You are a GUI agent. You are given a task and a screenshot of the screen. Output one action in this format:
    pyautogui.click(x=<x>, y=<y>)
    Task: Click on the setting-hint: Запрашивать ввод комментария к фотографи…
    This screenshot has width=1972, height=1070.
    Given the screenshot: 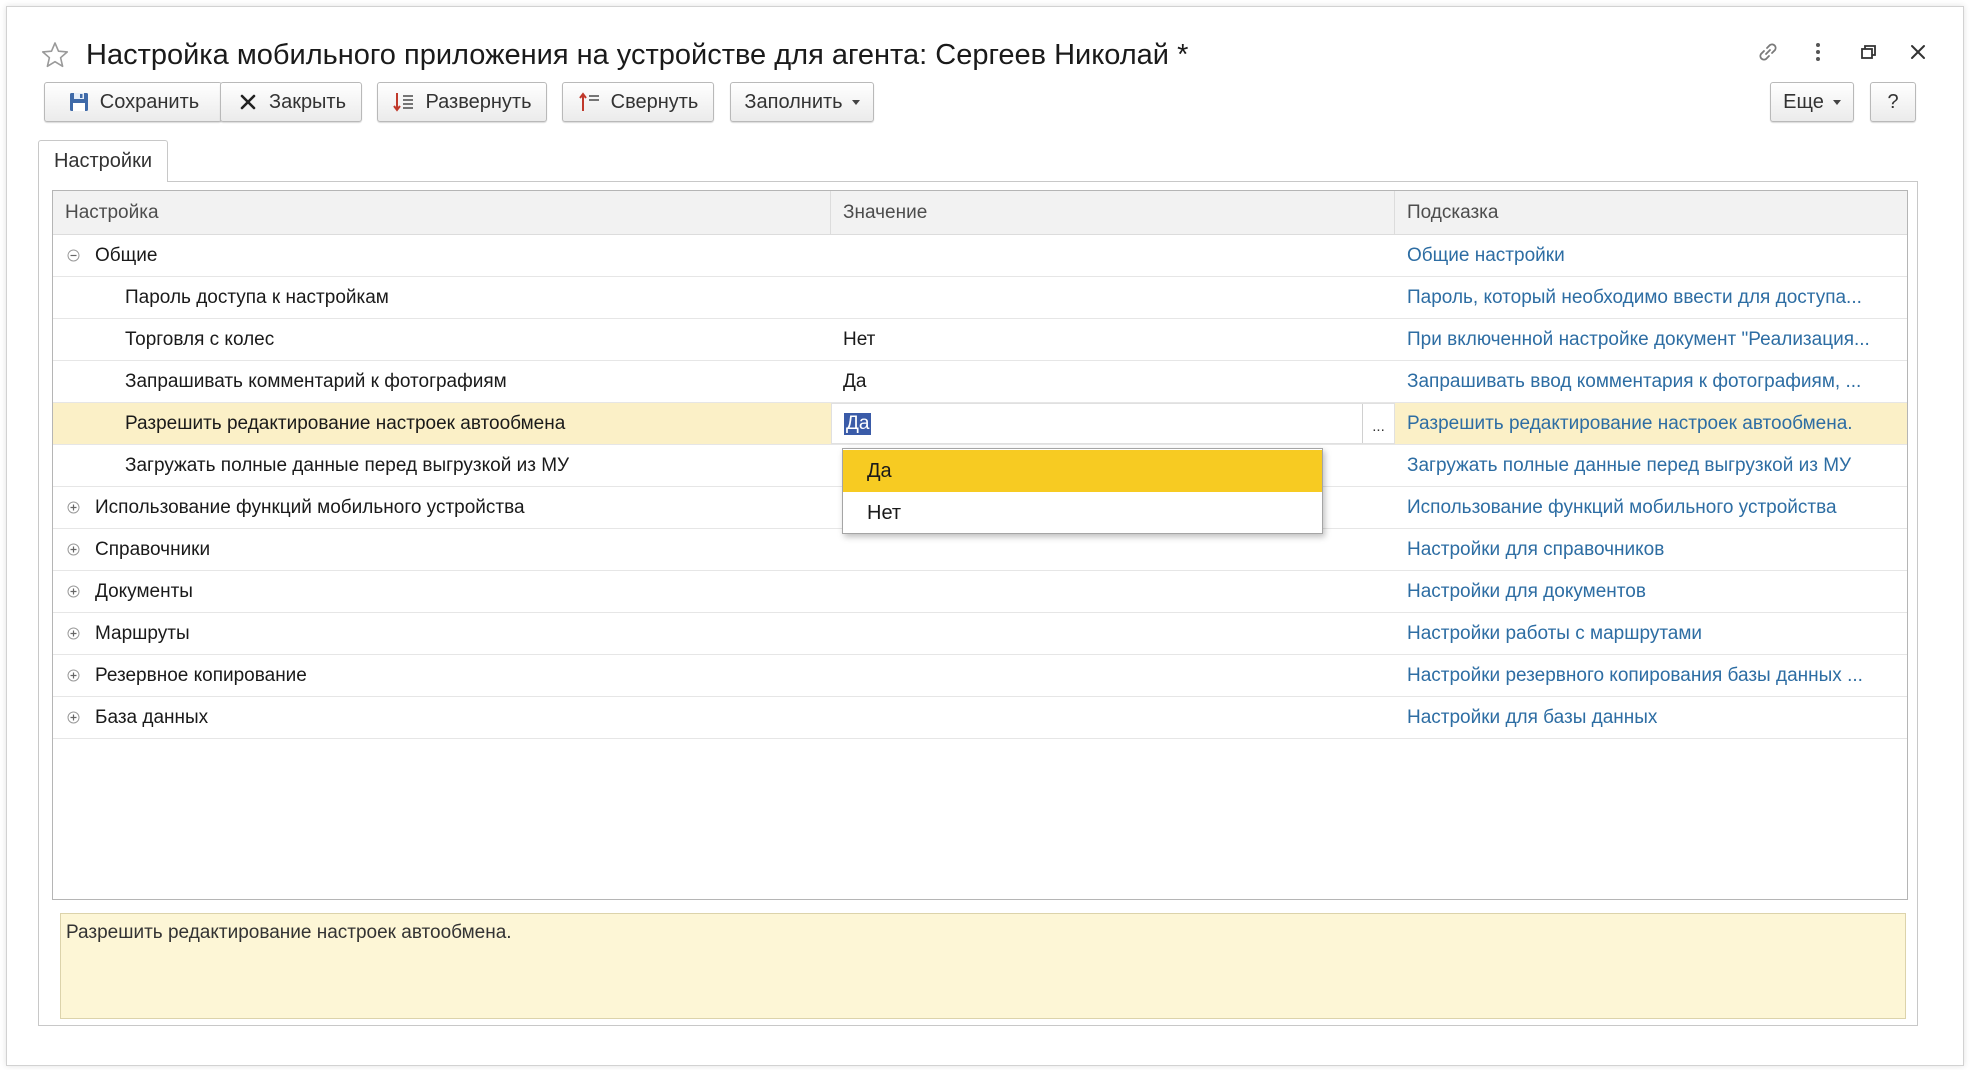 What is the action you would take?
    pyautogui.click(x=1634, y=381)
    